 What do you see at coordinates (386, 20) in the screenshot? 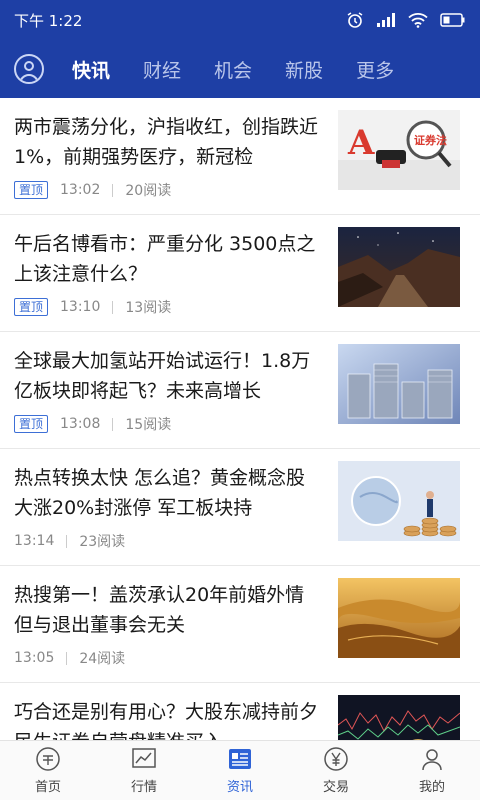
I see `signal-icon` at bounding box center [386, 20].